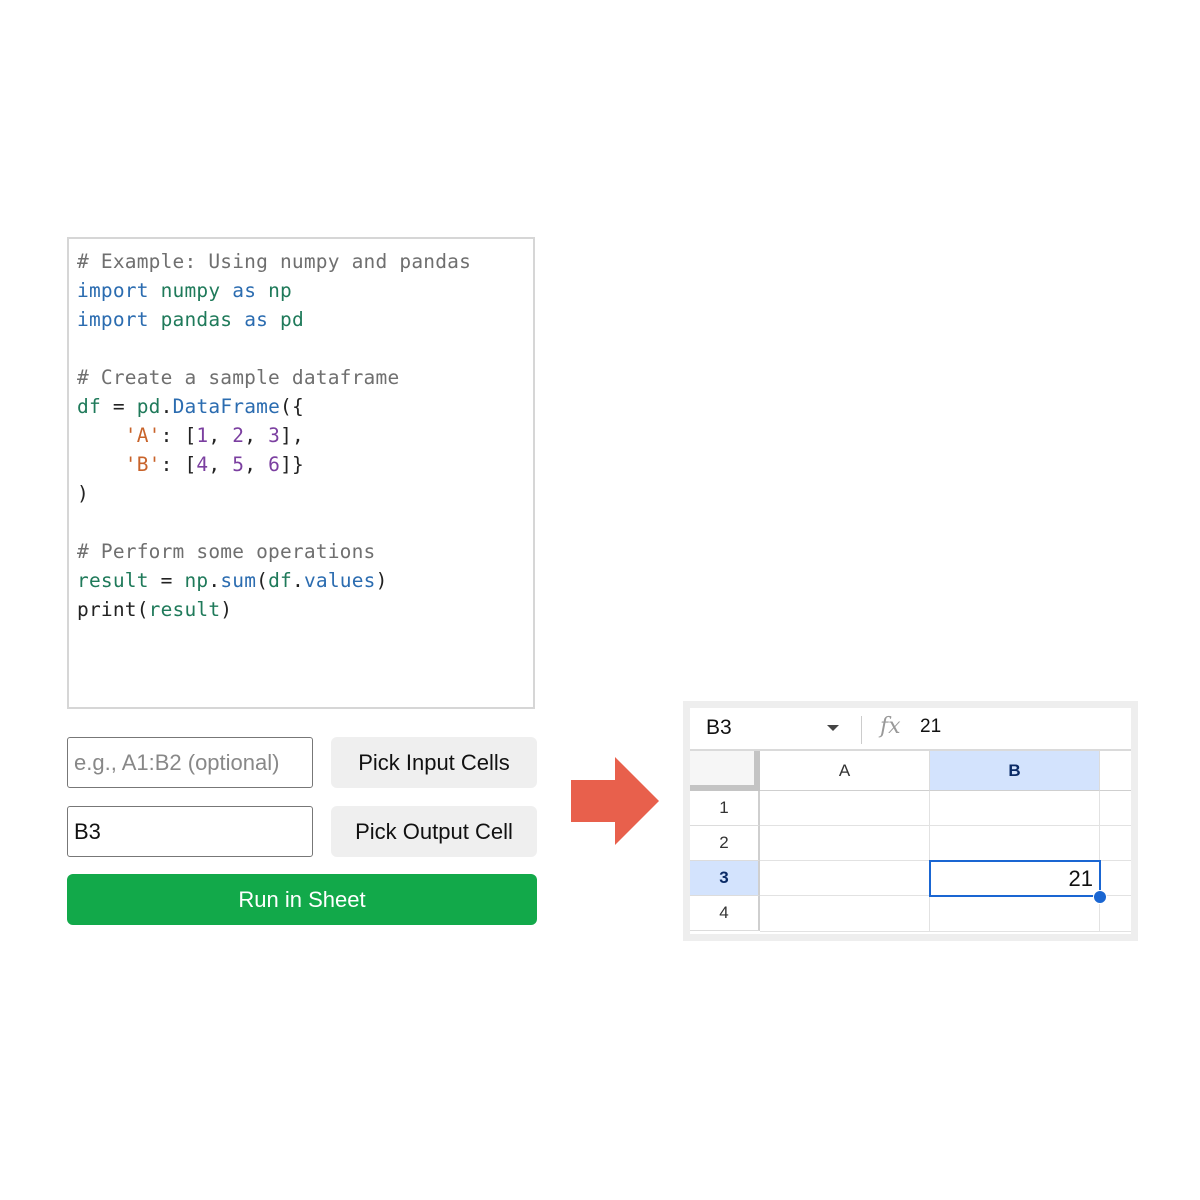 The height and width of the screenshot is (1200, 1200). What do you see at coordinates (274, 261) in the screenshot?
I see `code-token-comment: # Example: Using numpy and pandas` at bounding box center [274, 261].